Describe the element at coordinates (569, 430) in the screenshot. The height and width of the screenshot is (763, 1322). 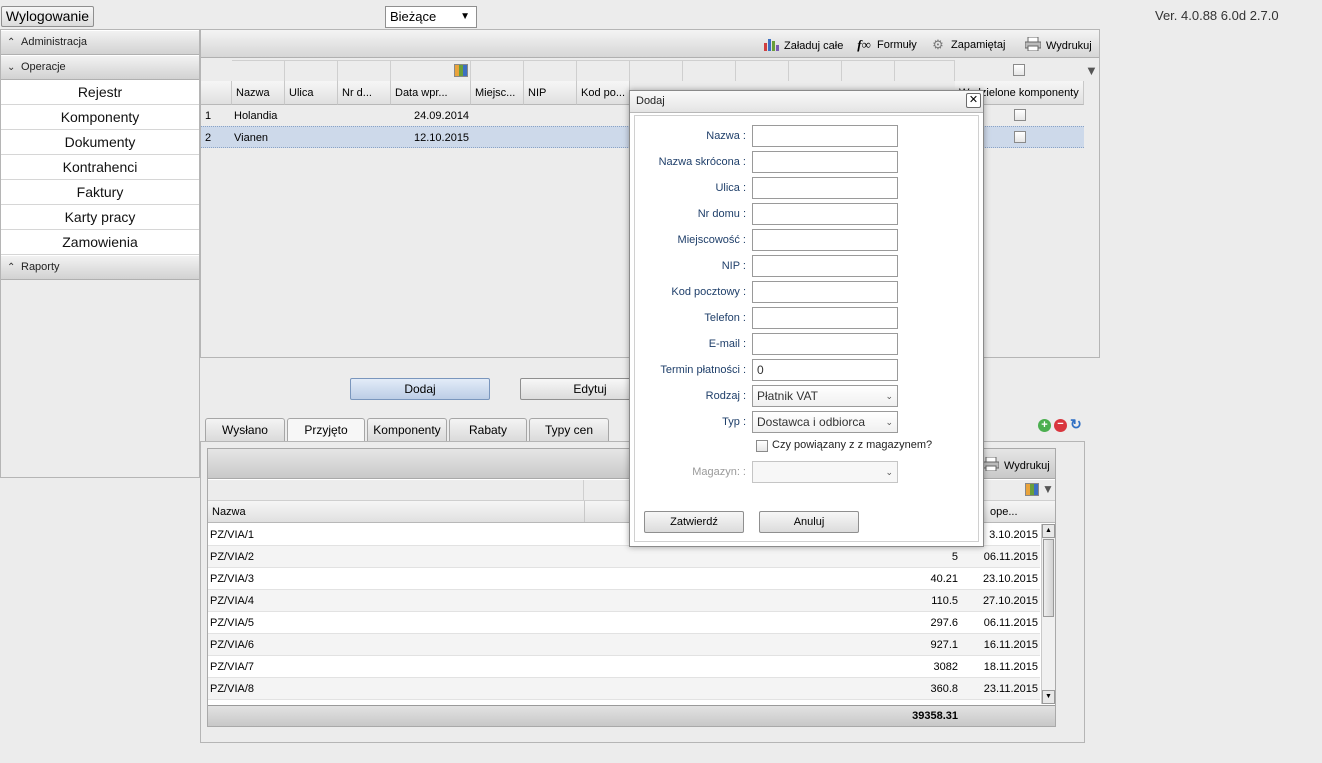
I see `tab-typy-cen: Typy cen` at that location.